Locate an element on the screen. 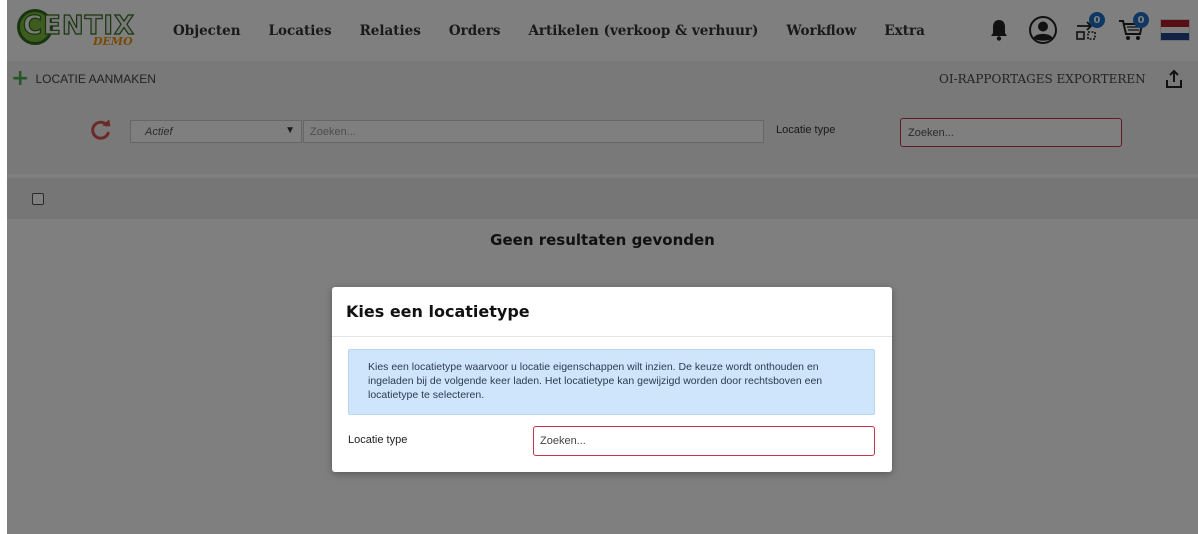  dialog-title: Kies een locatietype is located at coordinates (438, 311).